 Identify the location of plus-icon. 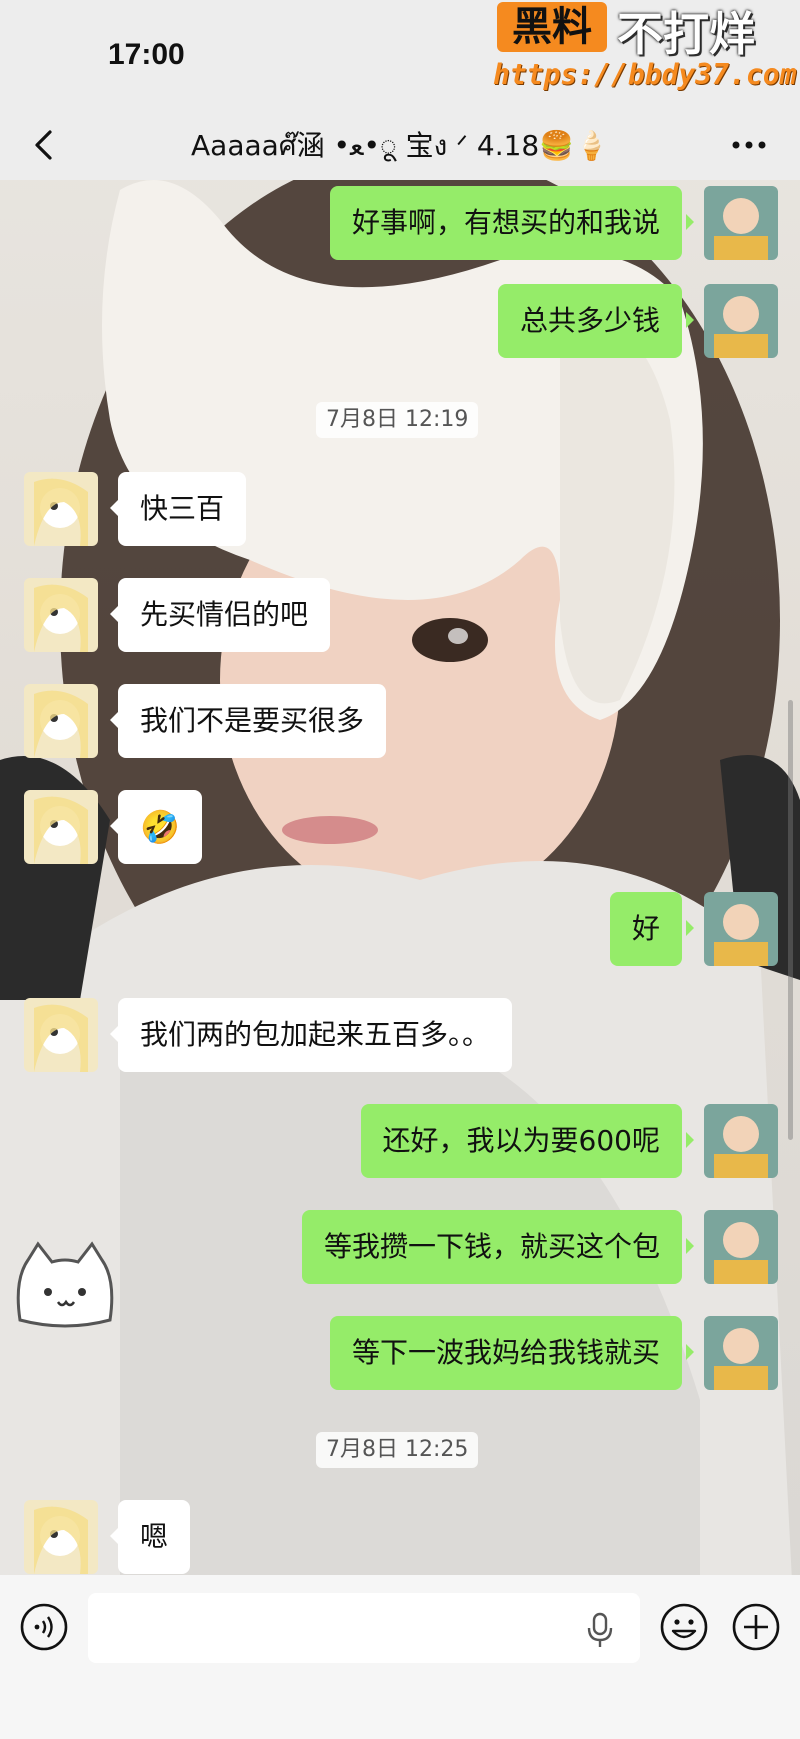
(756, 1627).